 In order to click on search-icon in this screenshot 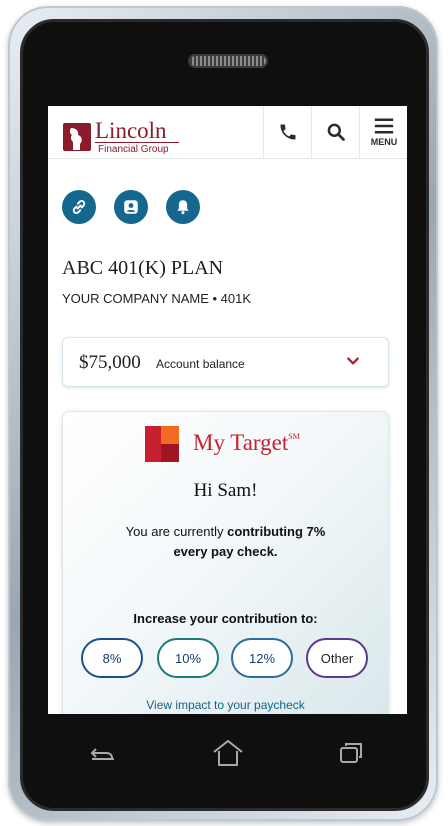, I will do `click(336, 132)`.